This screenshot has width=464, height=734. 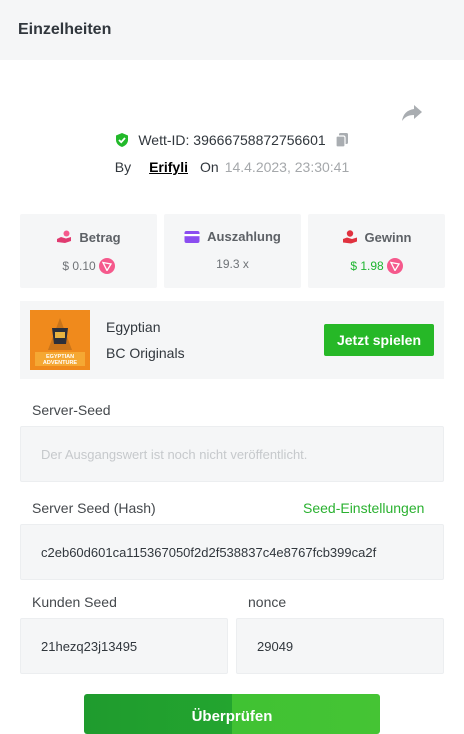 I want to click on game-thumbnail: EGYPTIAN ADVENTURE, so click(x=60, y=340).